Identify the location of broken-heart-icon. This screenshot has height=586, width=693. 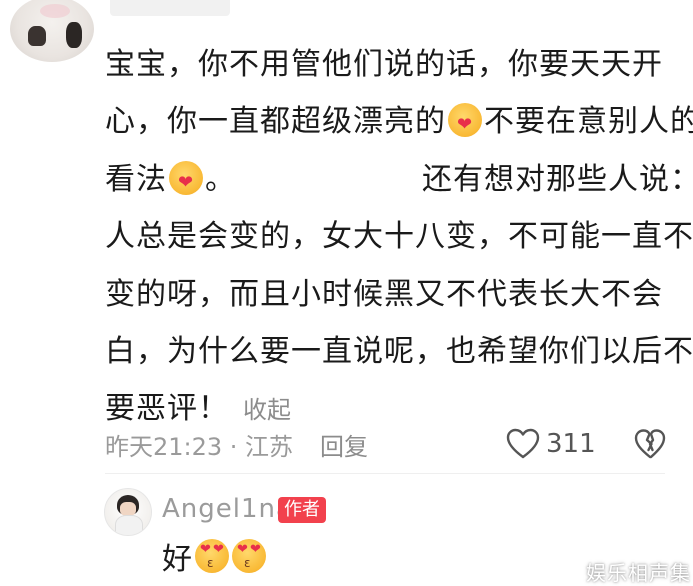
(650, 444).